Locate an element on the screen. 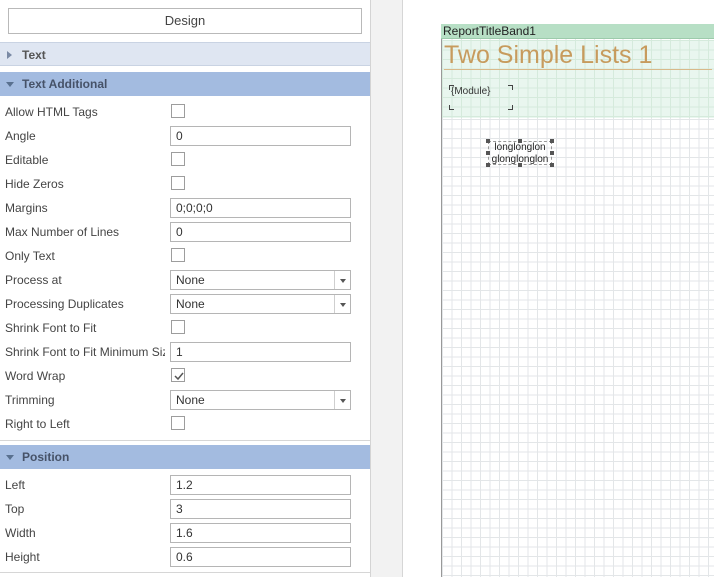 This screenshot has width=714, height=577. design-button: Design is located at coordinates (185, 21).